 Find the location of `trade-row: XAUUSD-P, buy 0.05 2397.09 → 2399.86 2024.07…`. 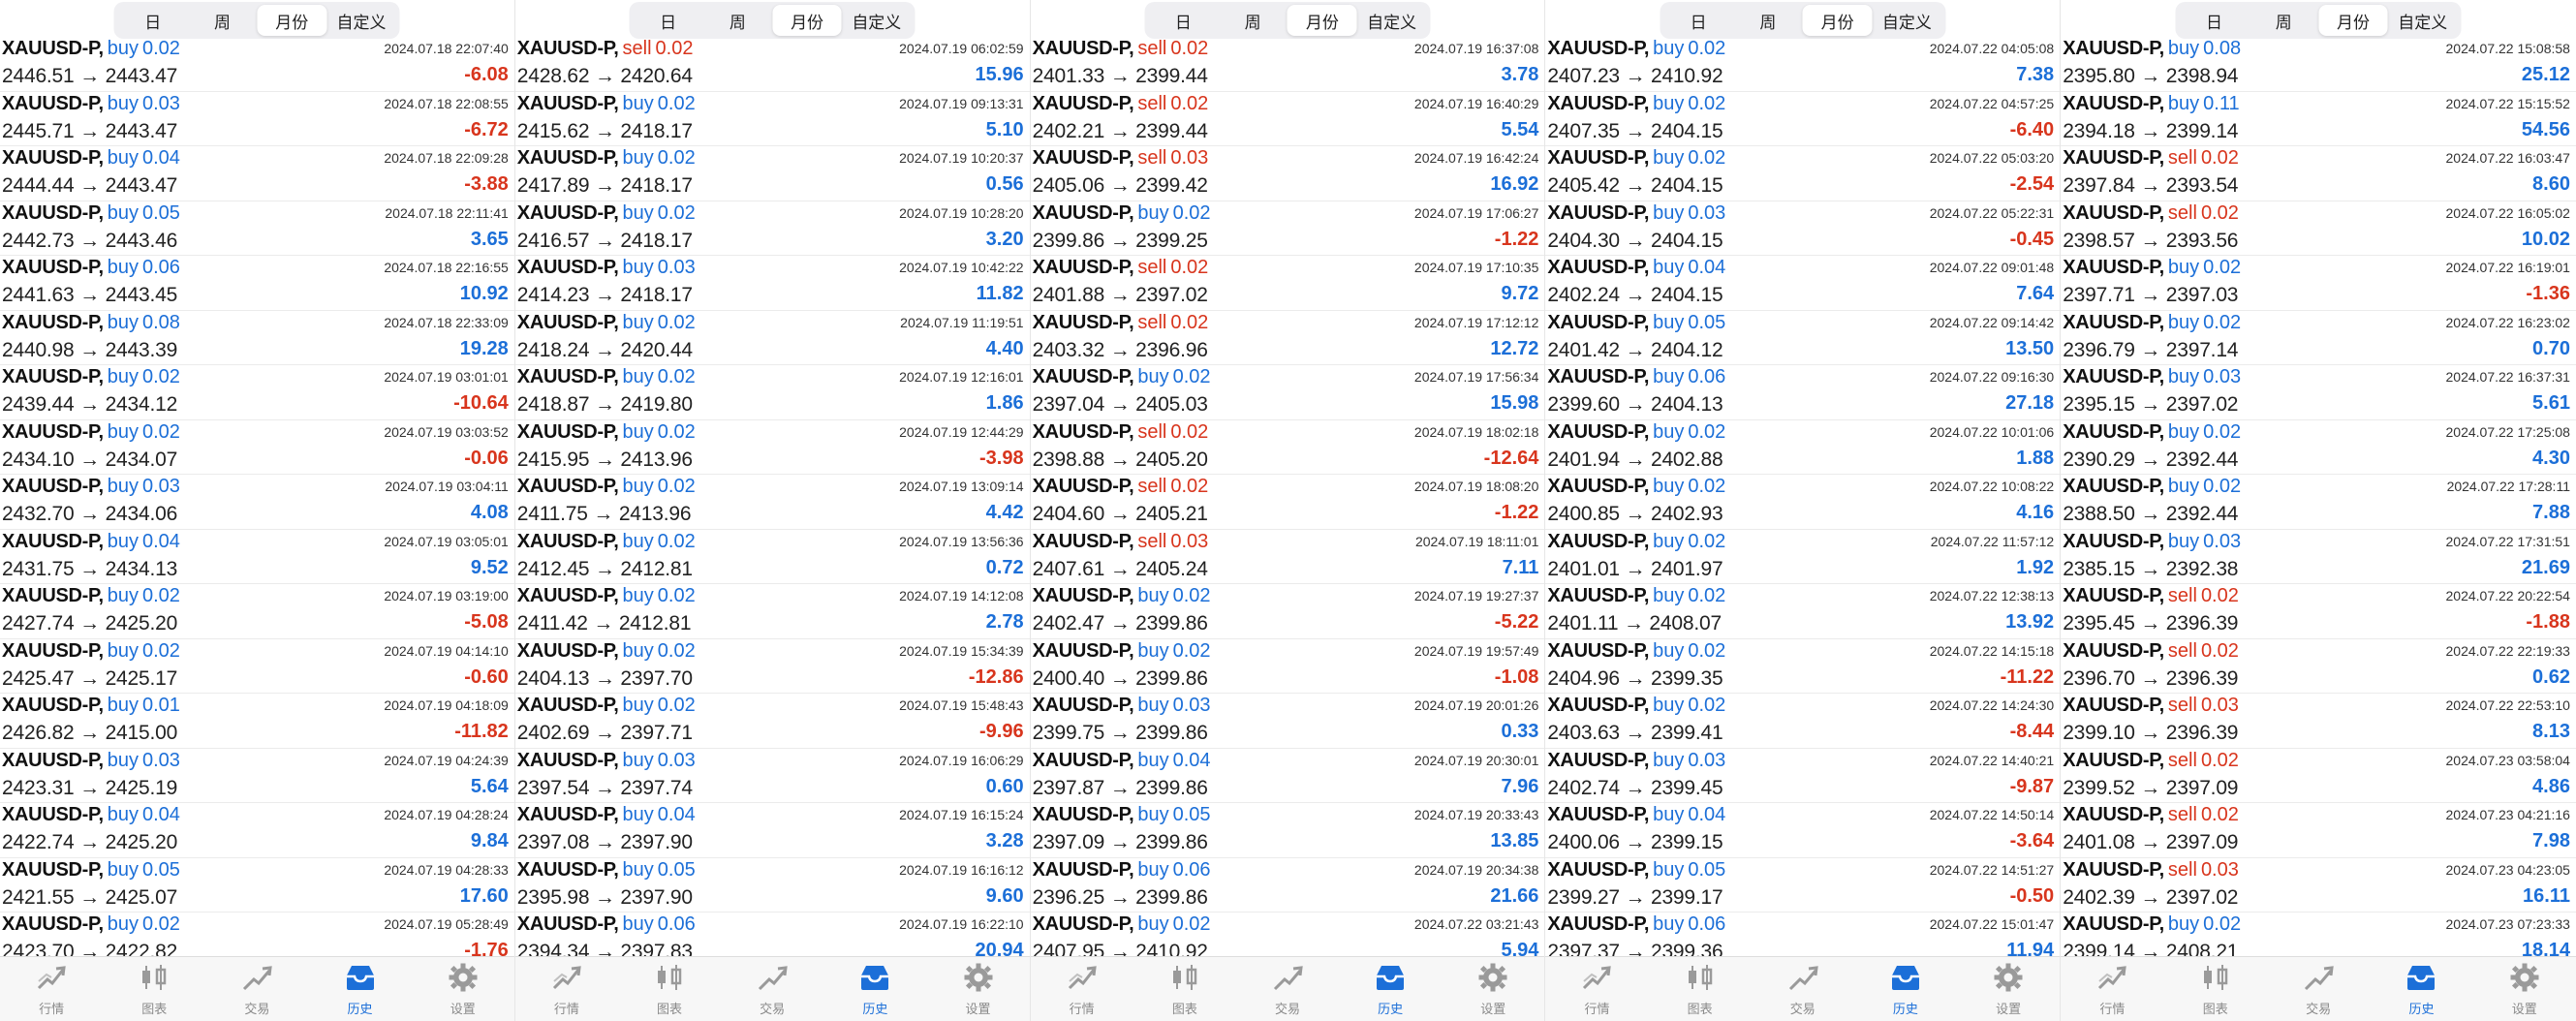

trade-row: XAUUSD-P, buy 0.05 2397.09 → 2399.86 2024.07… is located at coordinates (1287, 830).